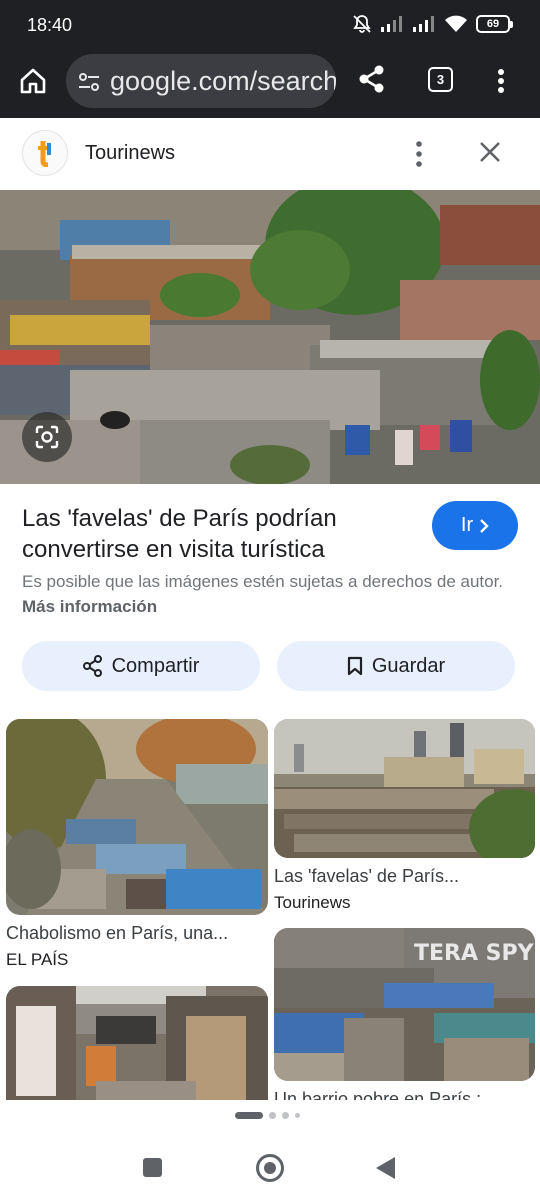 The image size is (540, 1200). I want to click on grid-item, so click(137, 1043).